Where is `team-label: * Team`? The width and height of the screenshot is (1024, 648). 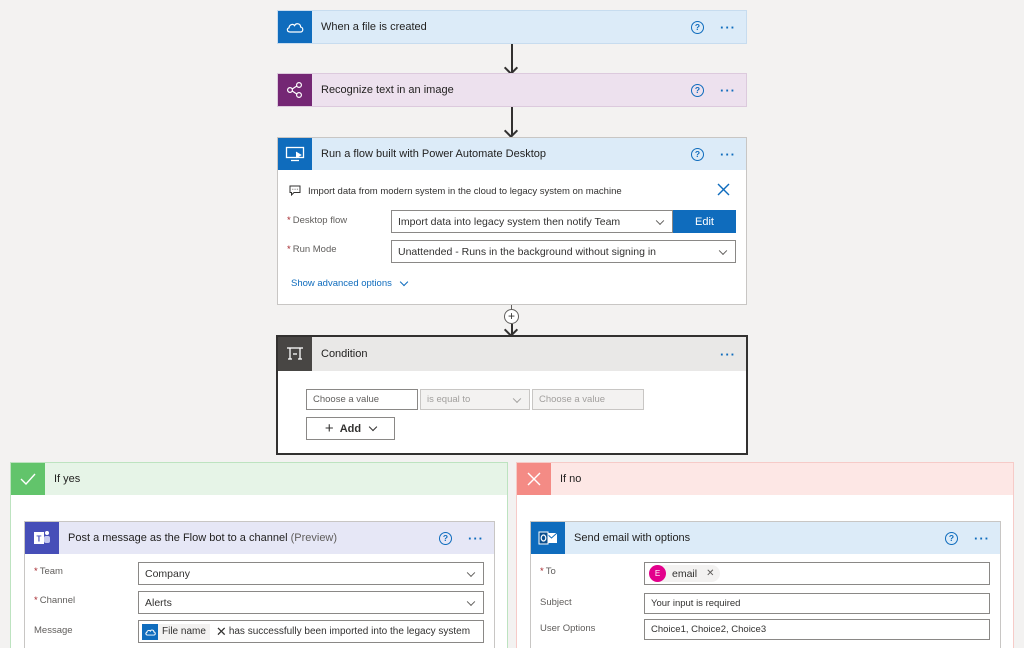 team-label: * Team is located at coordinates (48, 571).